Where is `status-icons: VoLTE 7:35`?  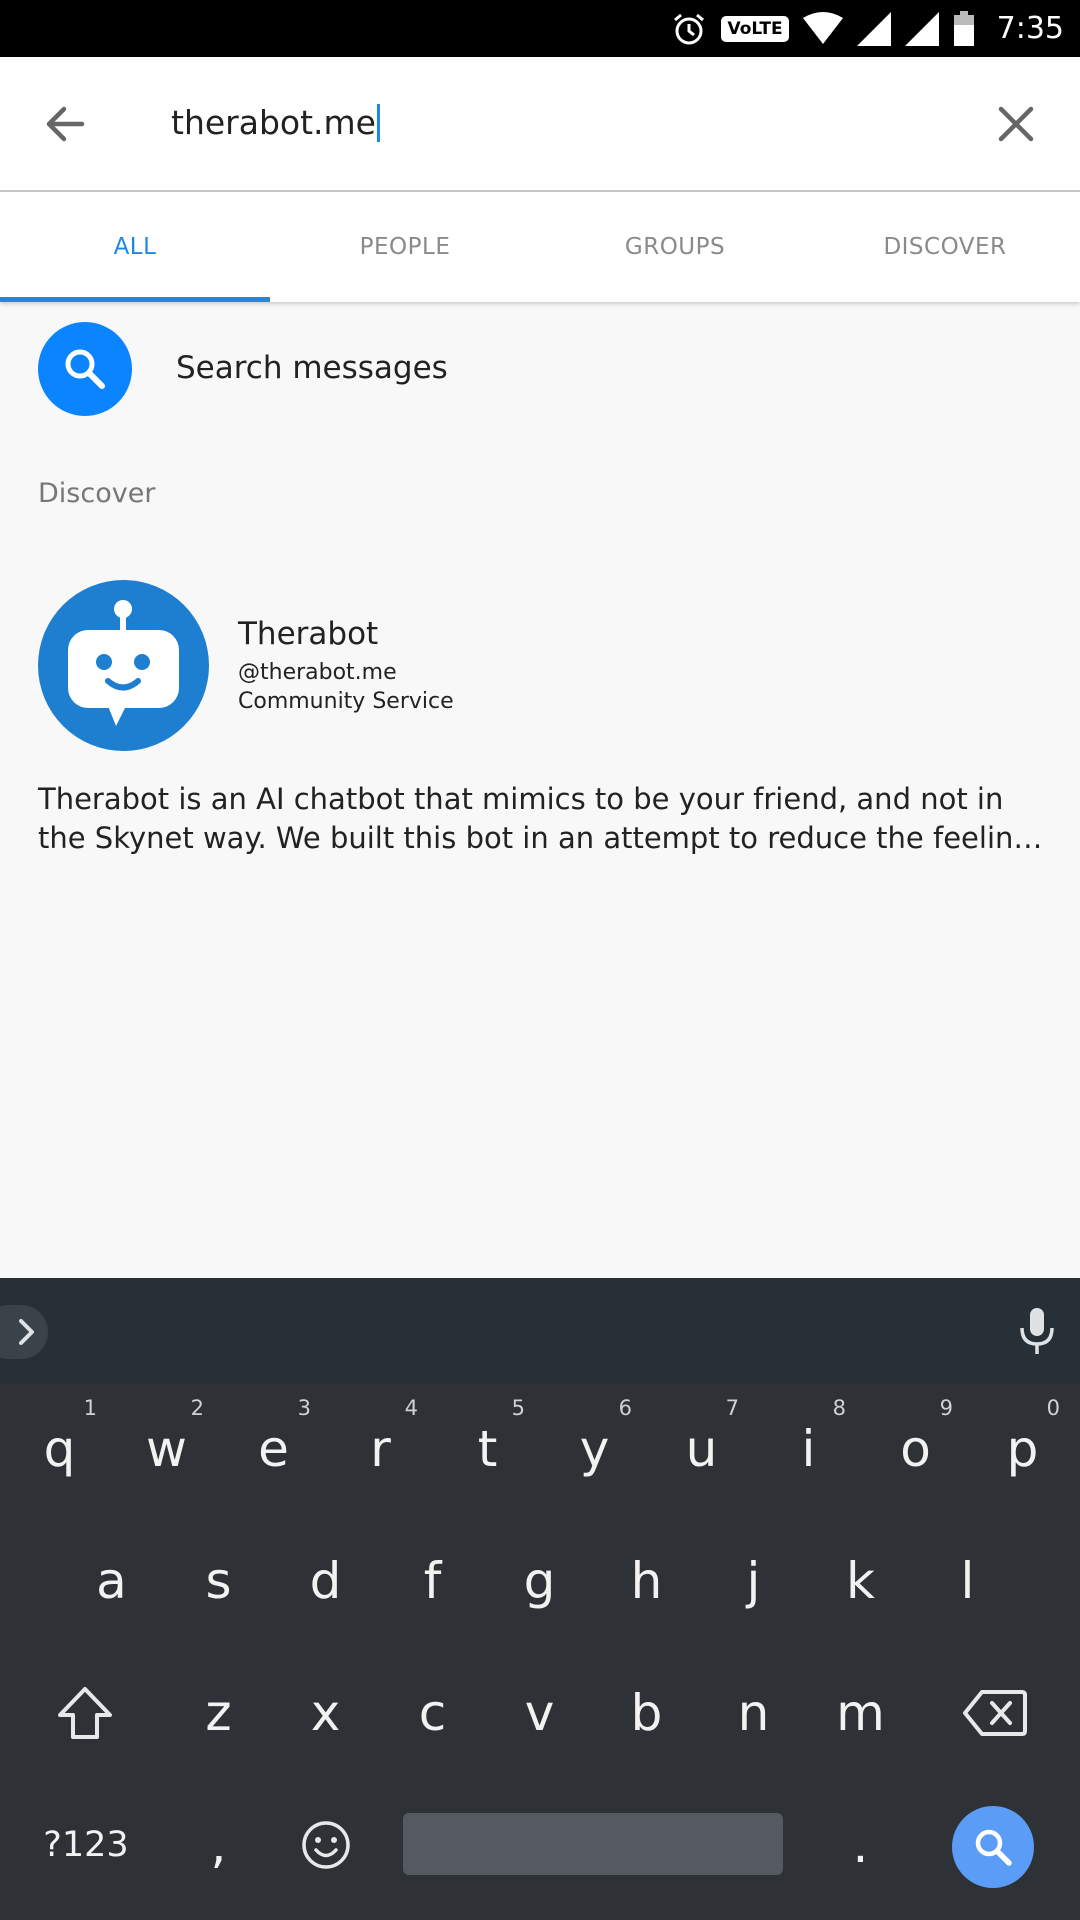
status-icons: VoLTE 7:35 is located at coordinates (867, 28).